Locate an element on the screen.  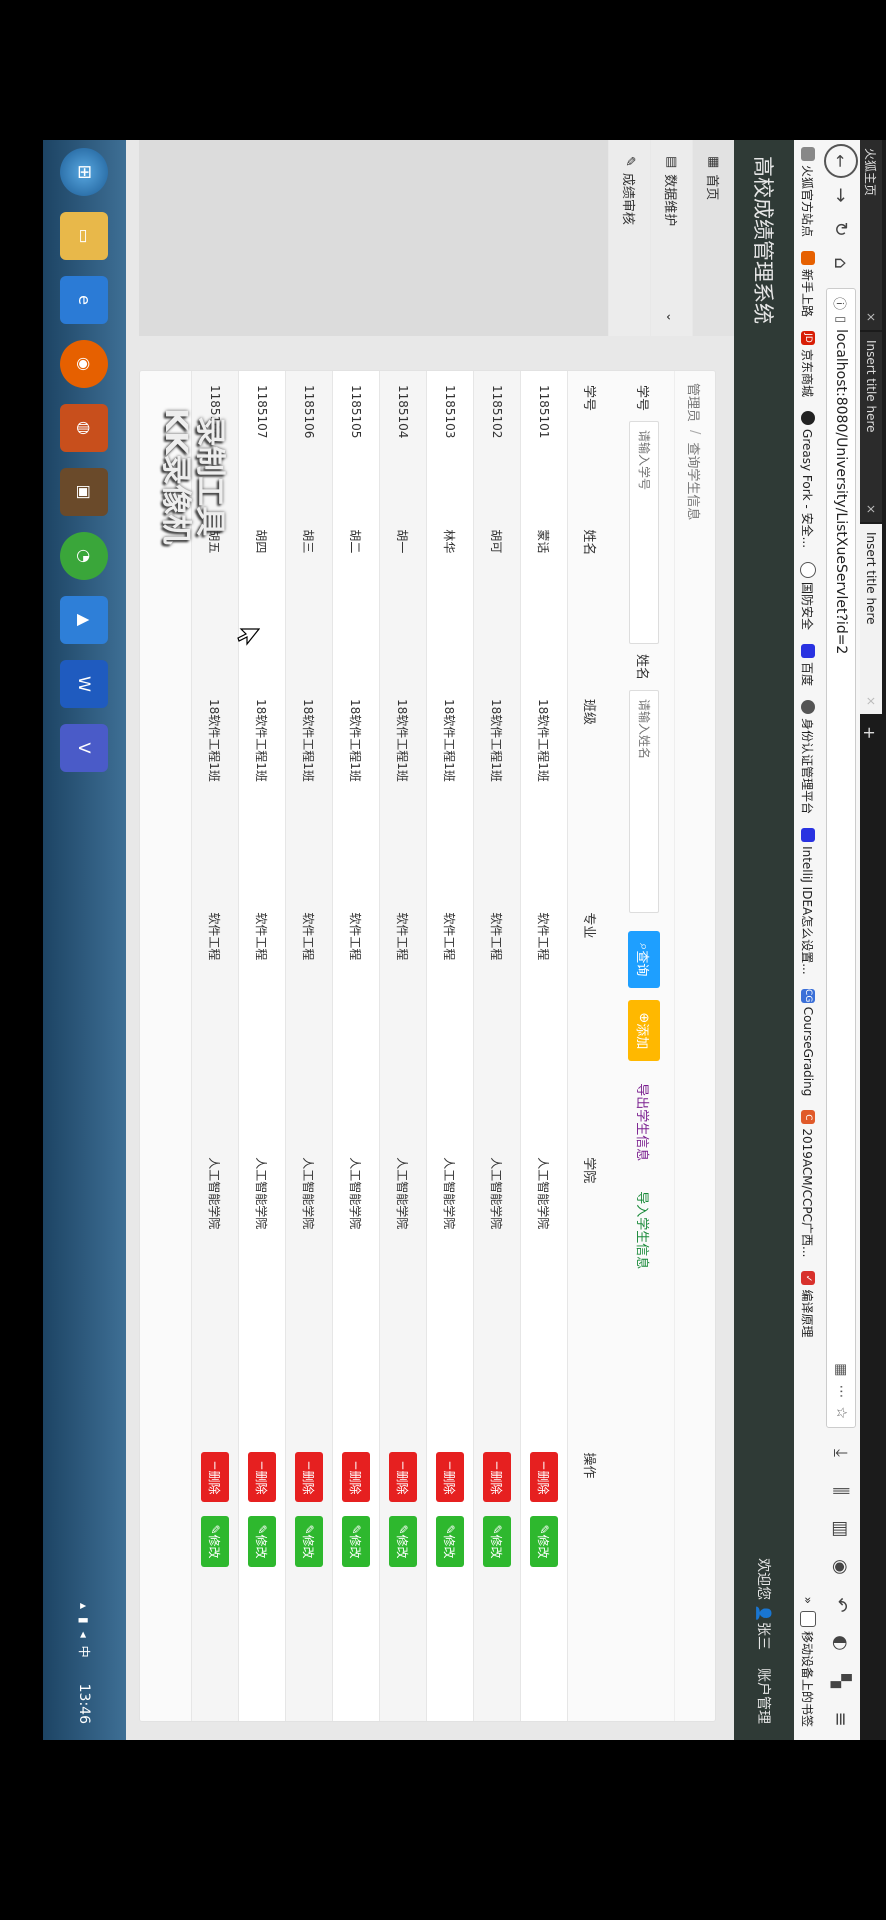
library-icon: ⫼ is located at coordinates (841, 1491).